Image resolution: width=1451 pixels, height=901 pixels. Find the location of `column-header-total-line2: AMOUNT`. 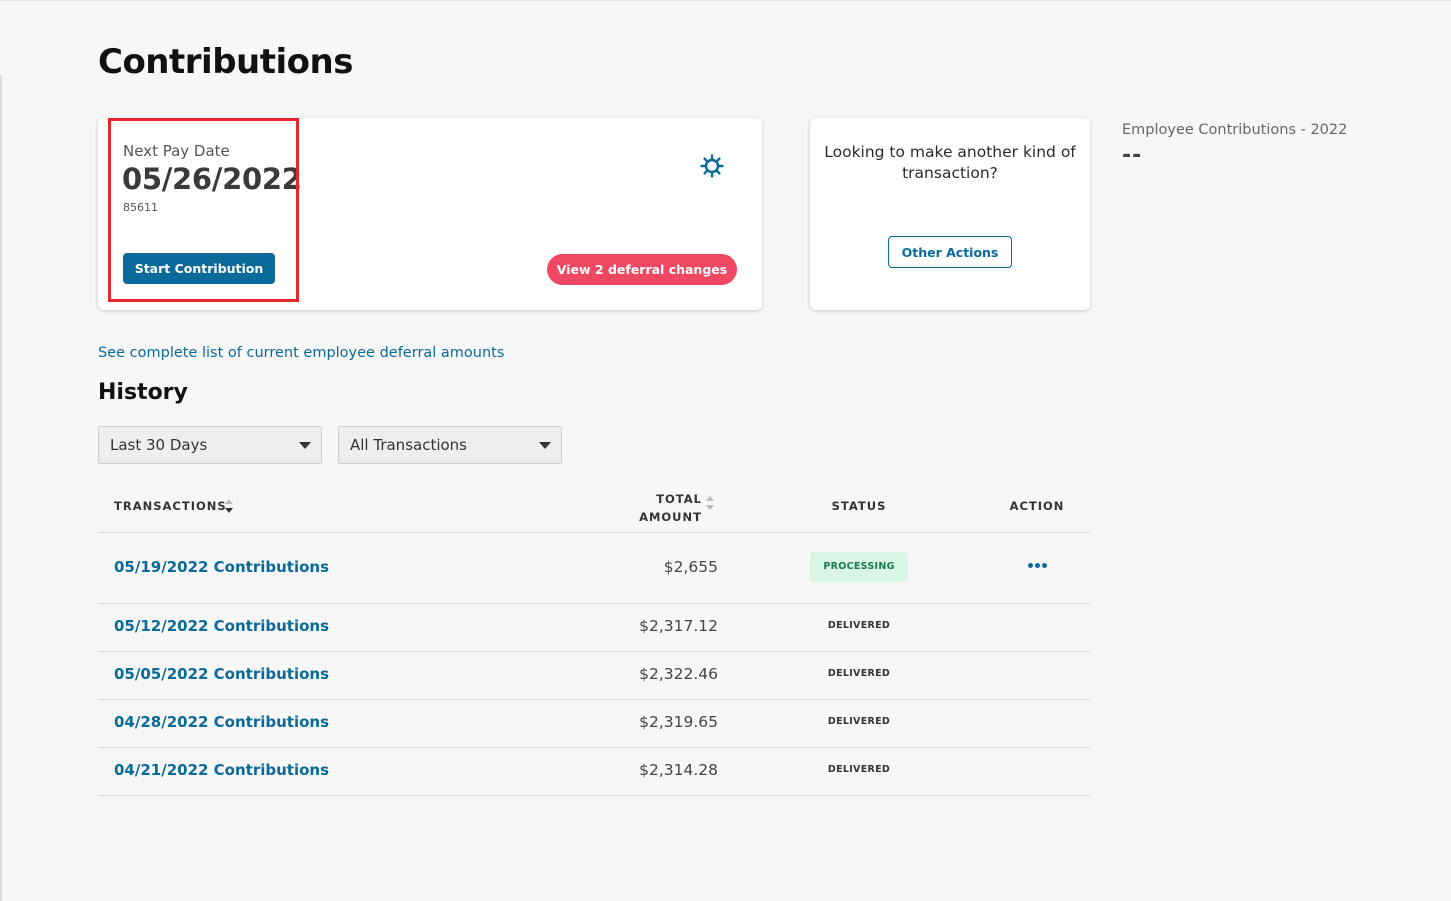

column-header-total-line2: AMOUNT is located at coordinates (670, 517).